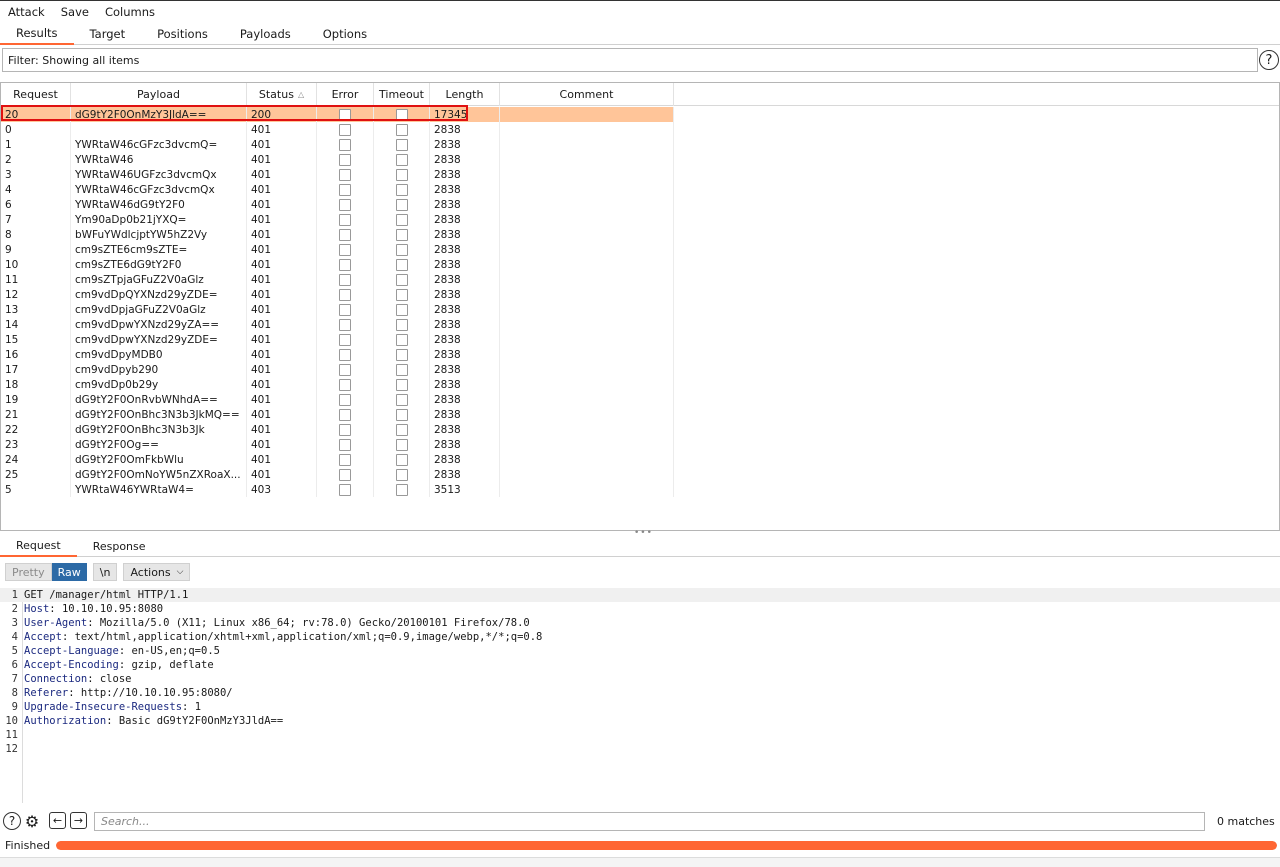  I want to click on table-row: 7 Ym90aDp0b21jYXQ= 401 2838, so click(337, 219).